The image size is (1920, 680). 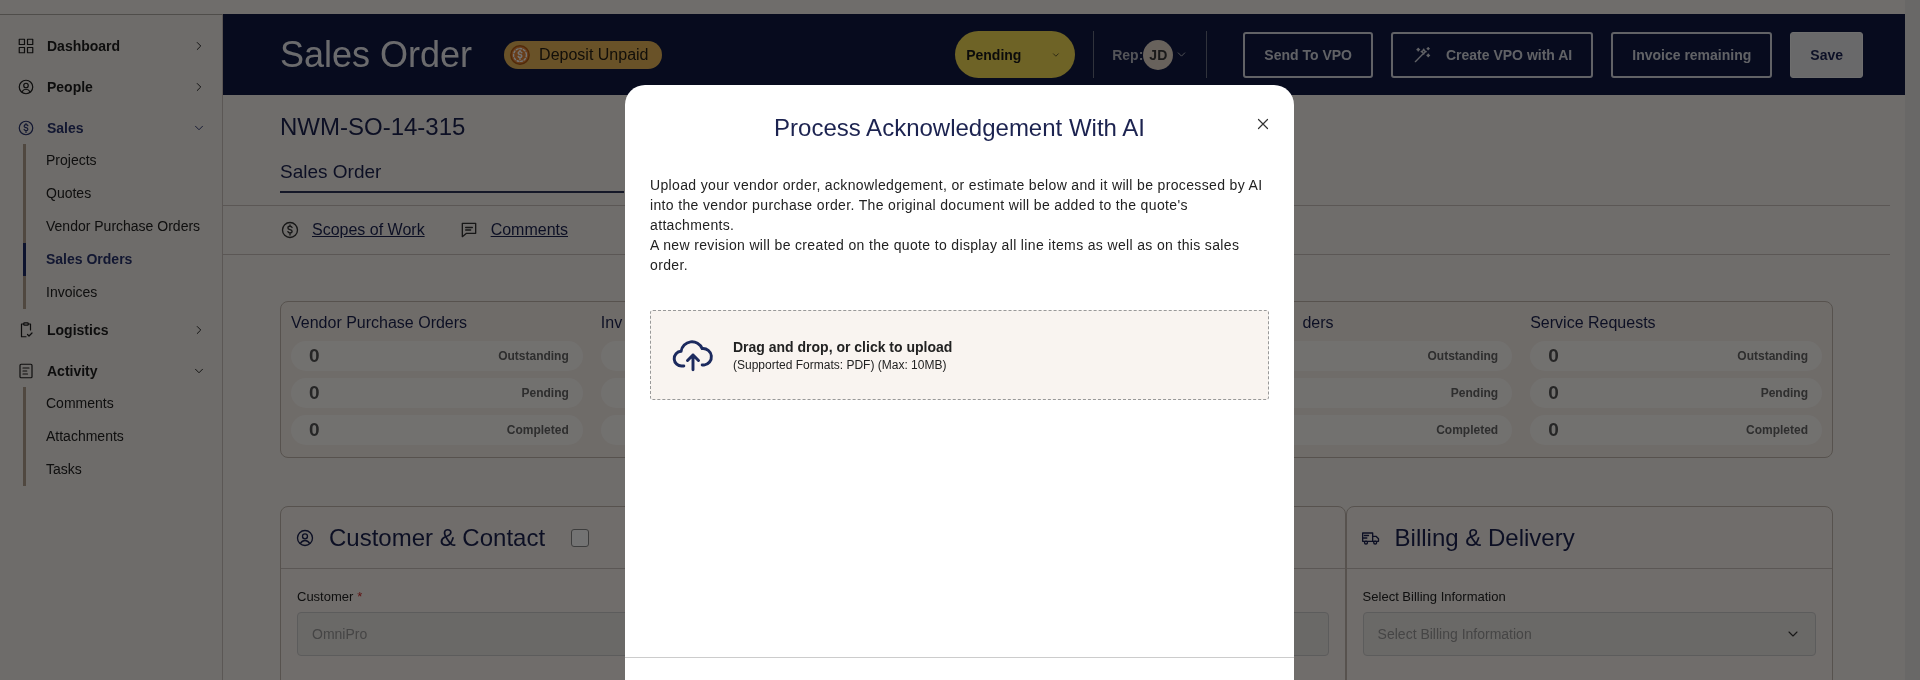 What do you see at coordinates (122, 193) in the screenshot?
I see `nav-subitem: Quotes` at bounding box center [122, 193].